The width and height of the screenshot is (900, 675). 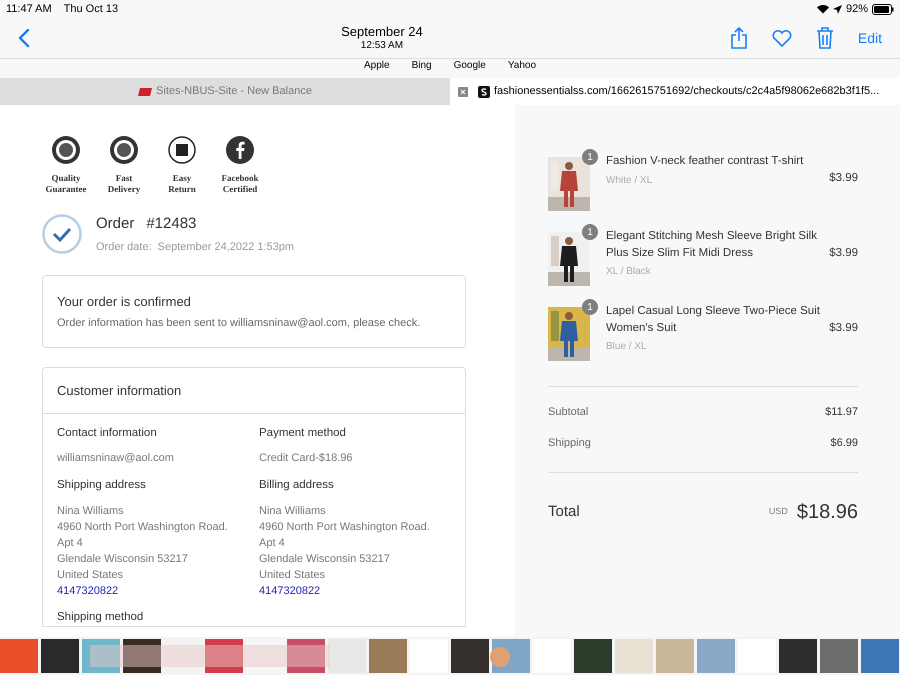 What do you see at coordinates (463, 91) in the screenshot?
I see `close-icon` at bounding box center [463, 91].